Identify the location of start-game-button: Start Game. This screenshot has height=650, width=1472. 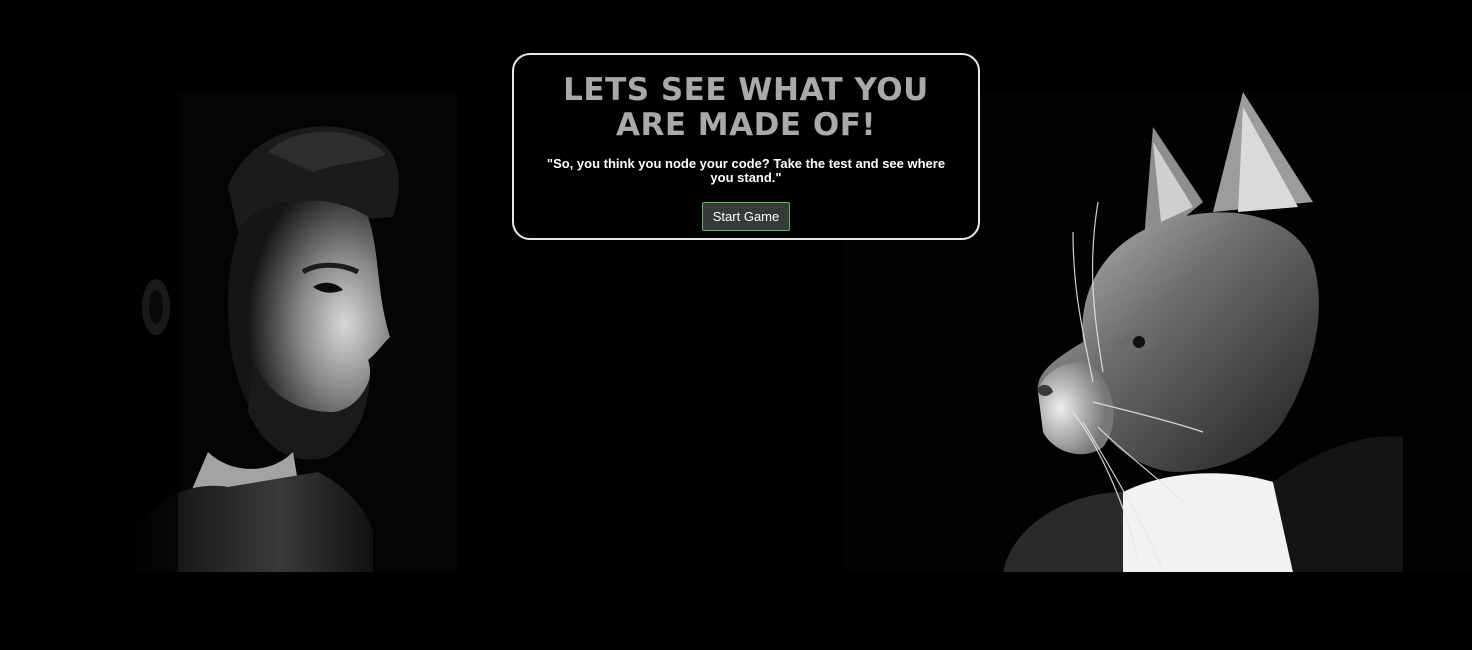
(746, 216).